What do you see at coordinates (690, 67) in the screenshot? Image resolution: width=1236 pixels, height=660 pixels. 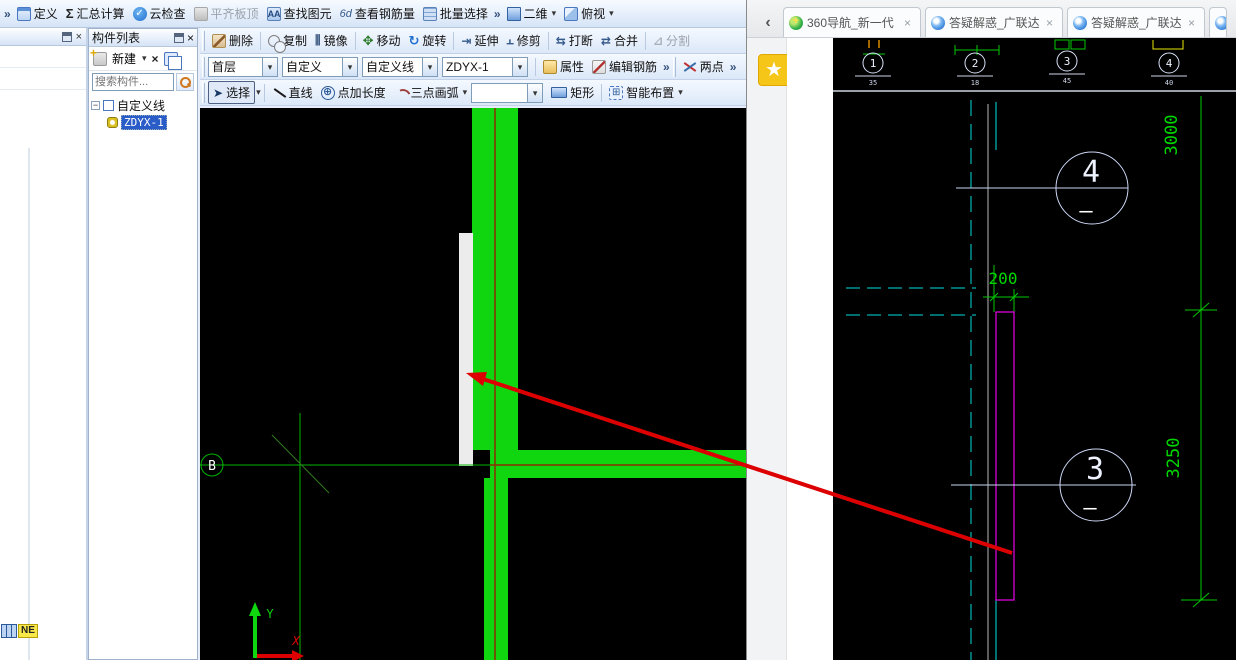 I see `two-point-icon` at bounding box center [690, 67].